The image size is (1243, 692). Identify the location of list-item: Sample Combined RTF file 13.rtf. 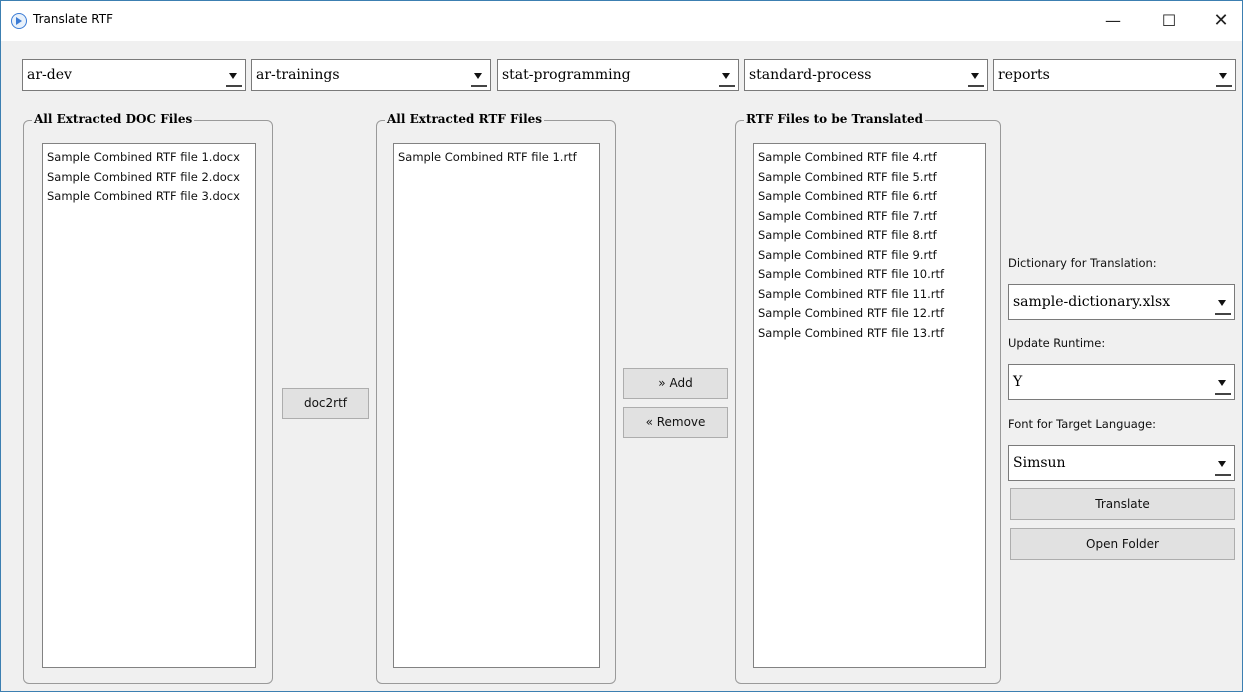
(869, 334).